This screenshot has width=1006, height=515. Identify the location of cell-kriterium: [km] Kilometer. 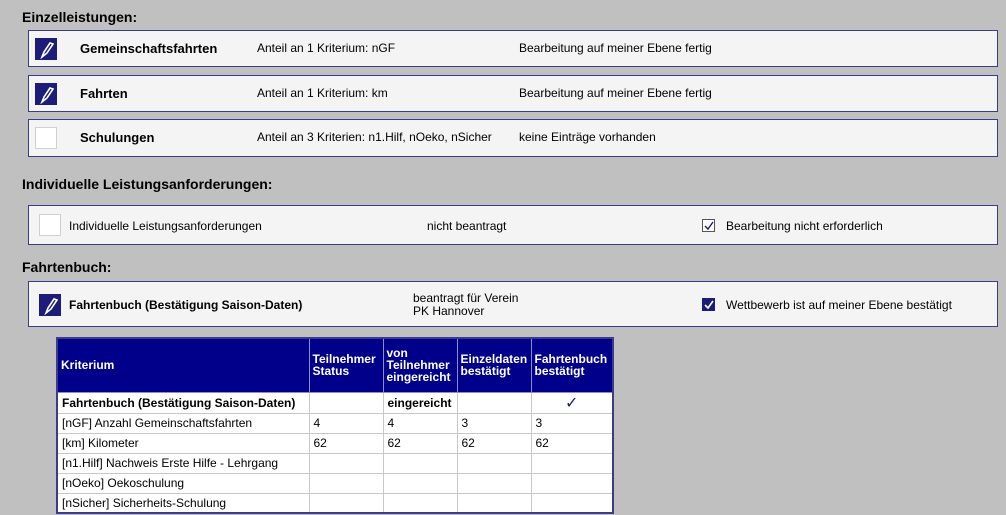
(183, 443).